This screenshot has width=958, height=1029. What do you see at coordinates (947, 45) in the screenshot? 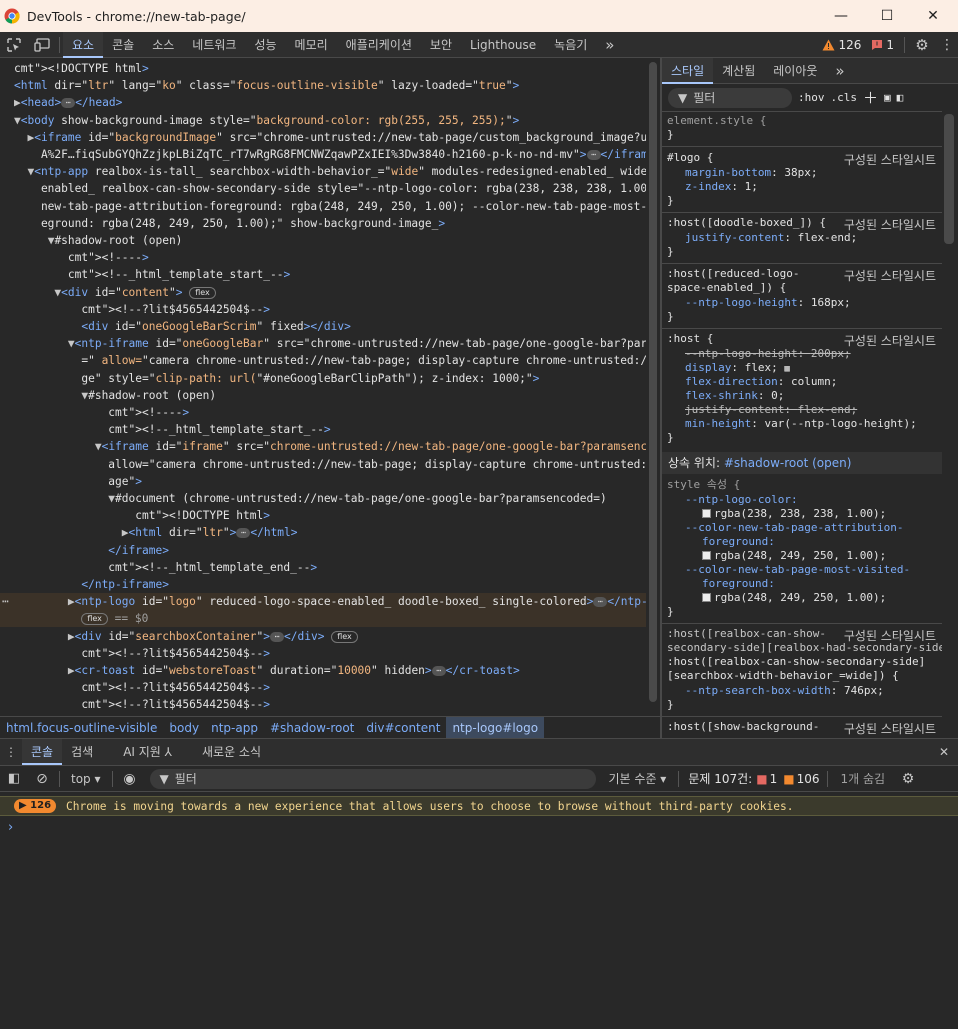
I see `customize-menu-button: ⋮` at bounding box center [947, 45].